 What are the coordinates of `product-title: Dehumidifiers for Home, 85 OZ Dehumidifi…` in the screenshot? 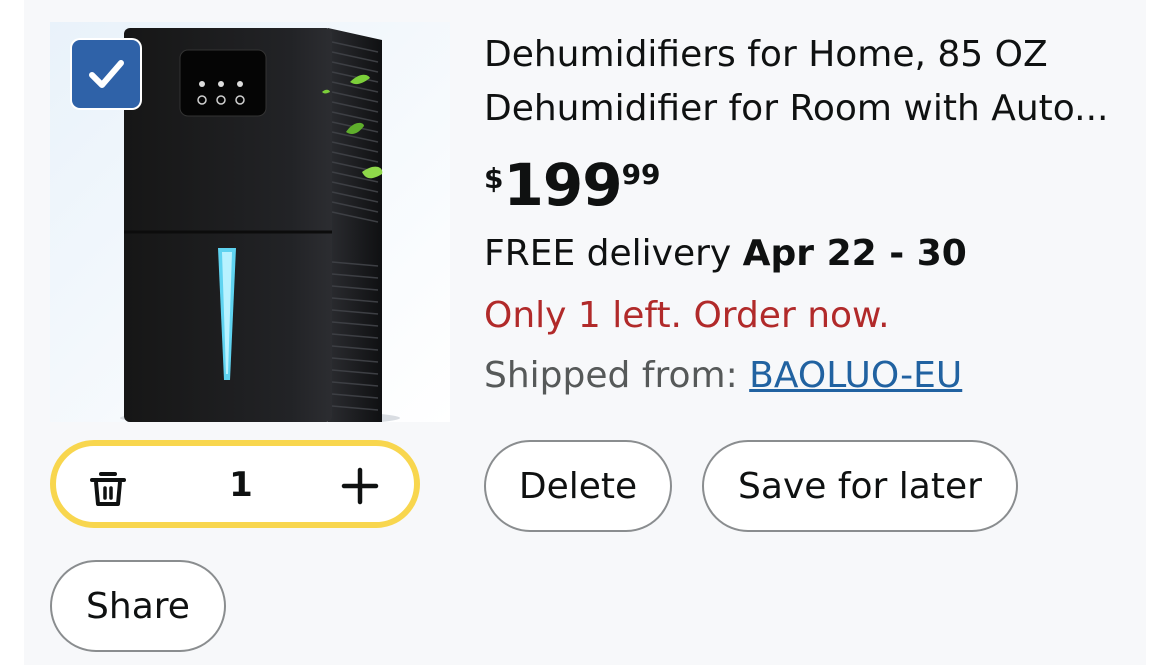 It's located at (804, 82).